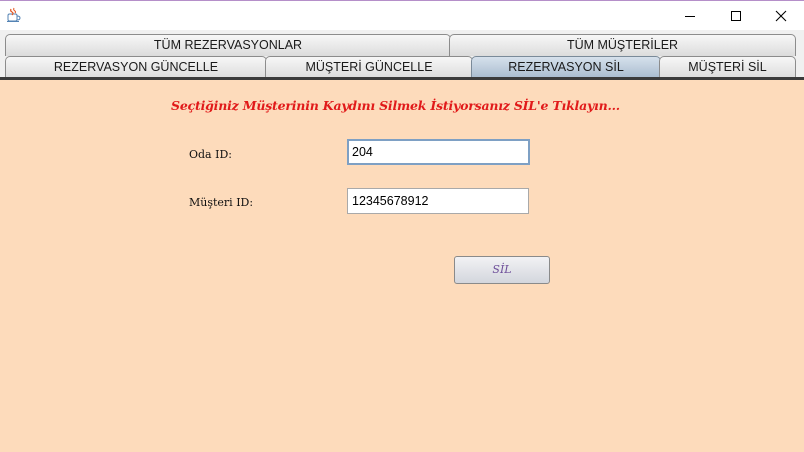 The image size is (804, 452). I want to click on delete-button: SİL, so click(502, 270).